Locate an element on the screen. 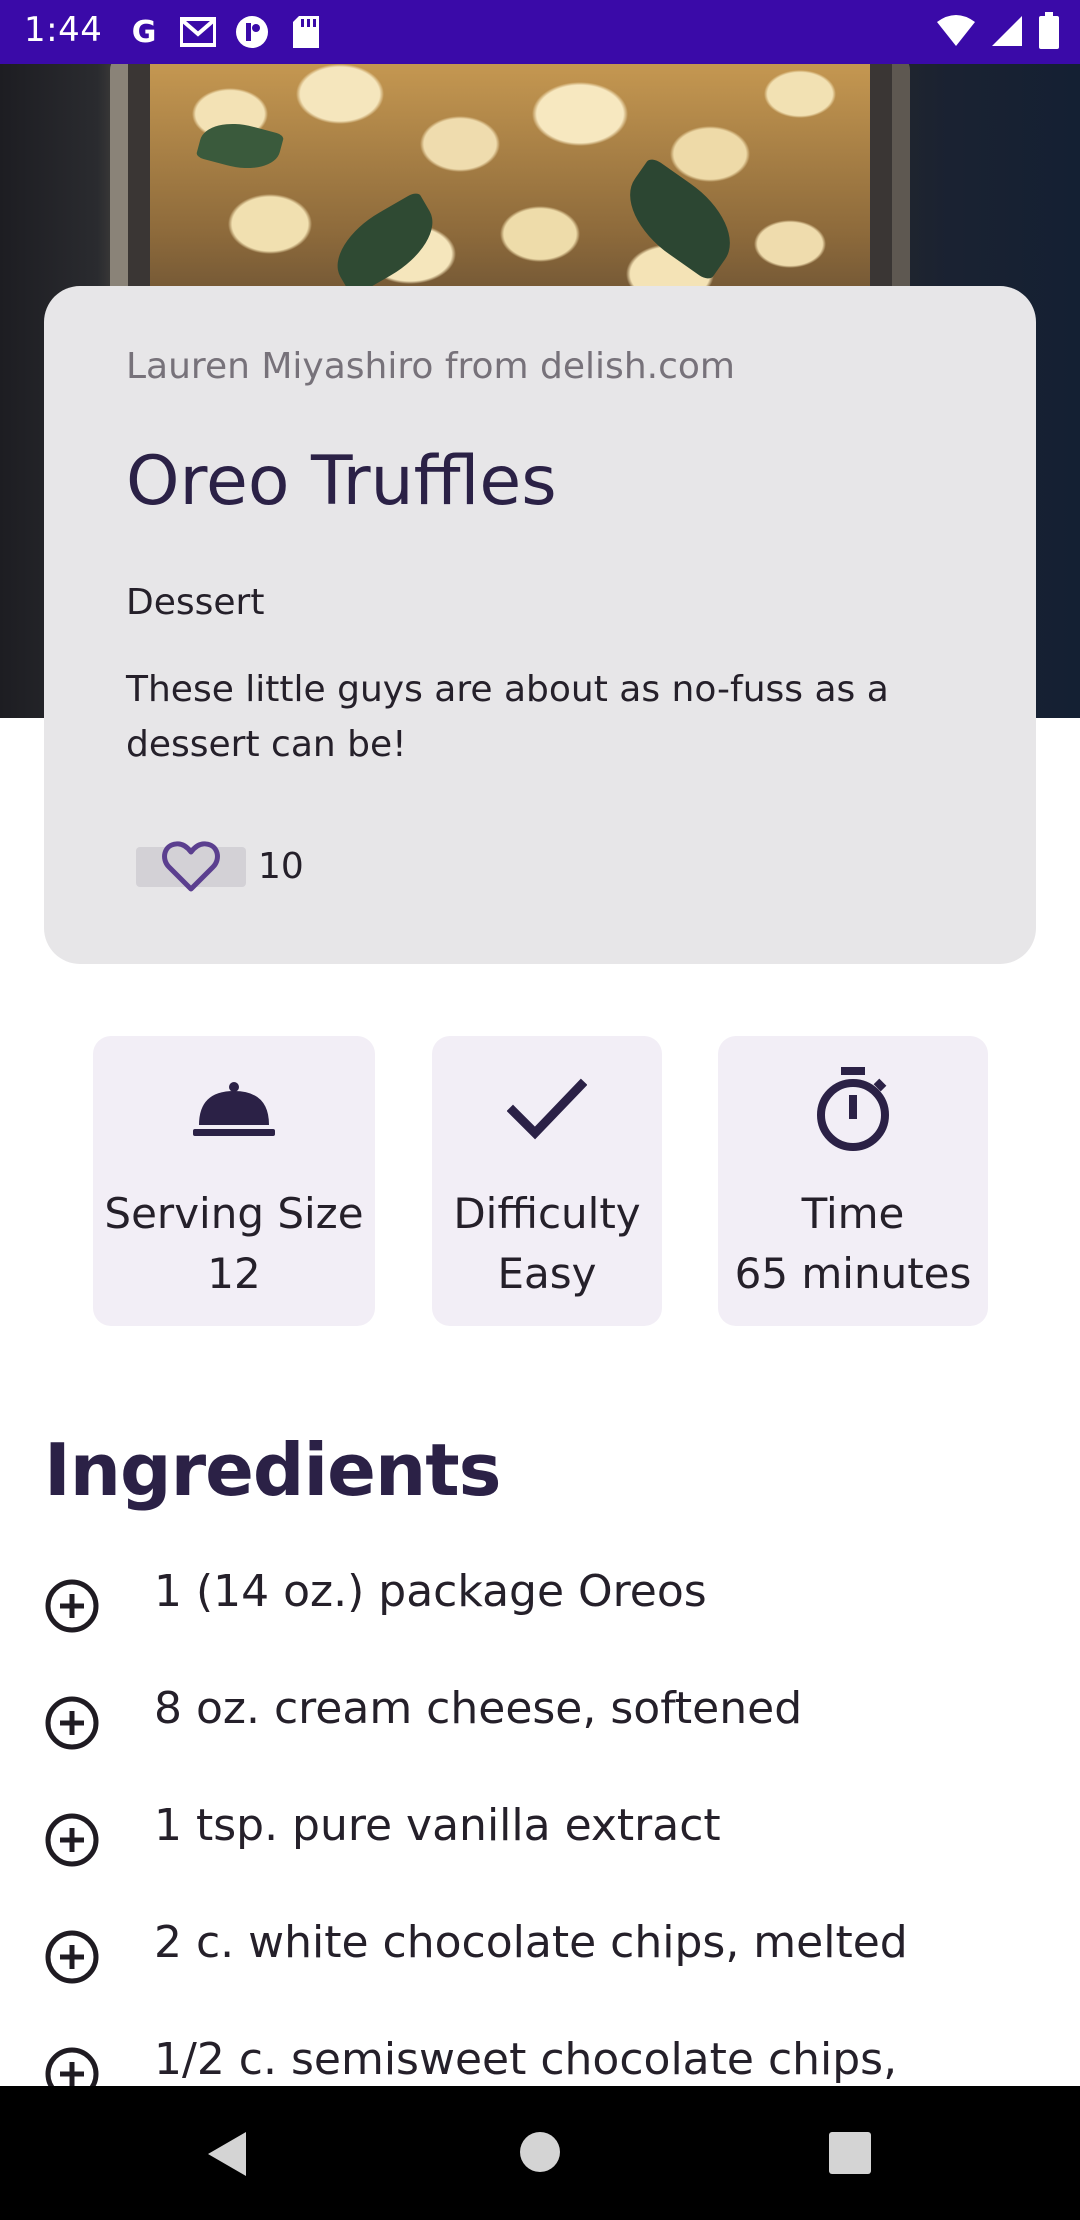  time-tile: Time 65 minutes is located at coordinates (853, 1181).